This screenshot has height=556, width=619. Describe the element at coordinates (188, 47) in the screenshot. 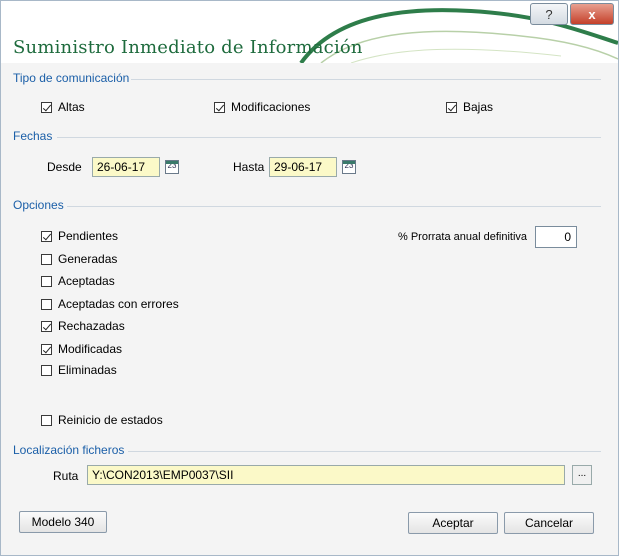

I see `dialog-title: Suministro Inmediato de Información` at that location.